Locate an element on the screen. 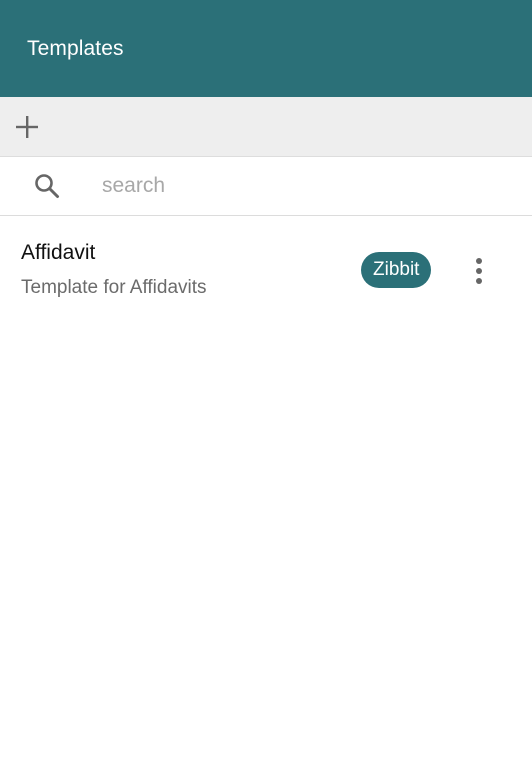  search-input is located at coordinates (292, 186).